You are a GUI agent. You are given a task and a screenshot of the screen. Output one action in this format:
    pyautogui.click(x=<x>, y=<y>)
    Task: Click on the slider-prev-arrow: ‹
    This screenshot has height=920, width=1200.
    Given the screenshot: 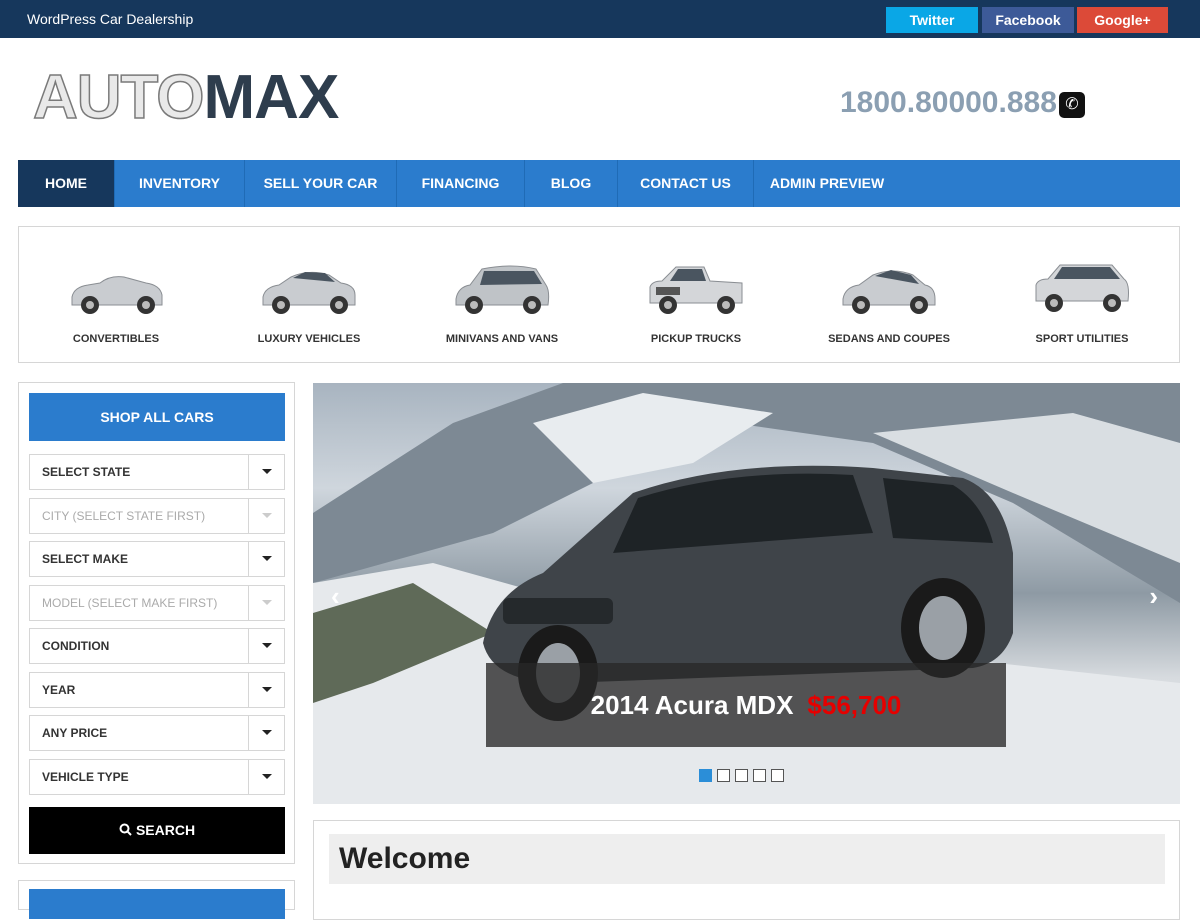 What is the action you would take?
    pyautogui.click(x=335, y=596)
    